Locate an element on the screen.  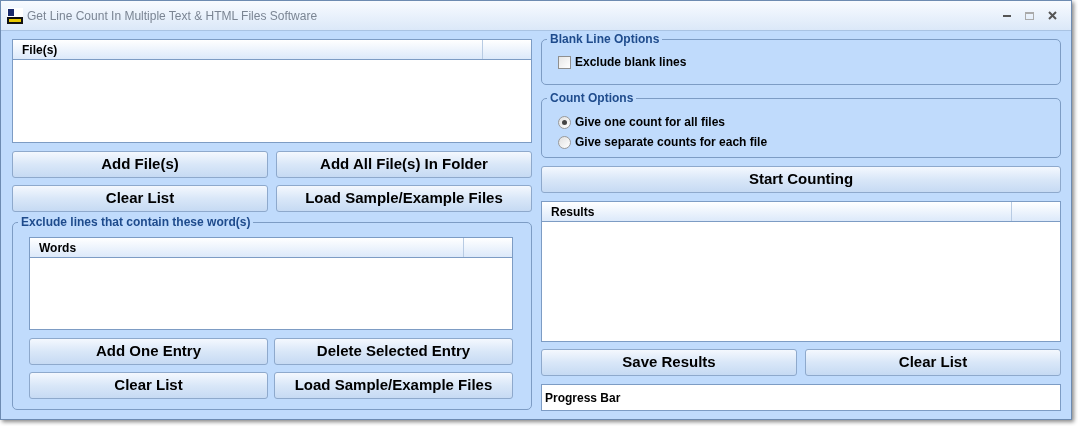
button: Save Results is located at coordinates (669, 362).